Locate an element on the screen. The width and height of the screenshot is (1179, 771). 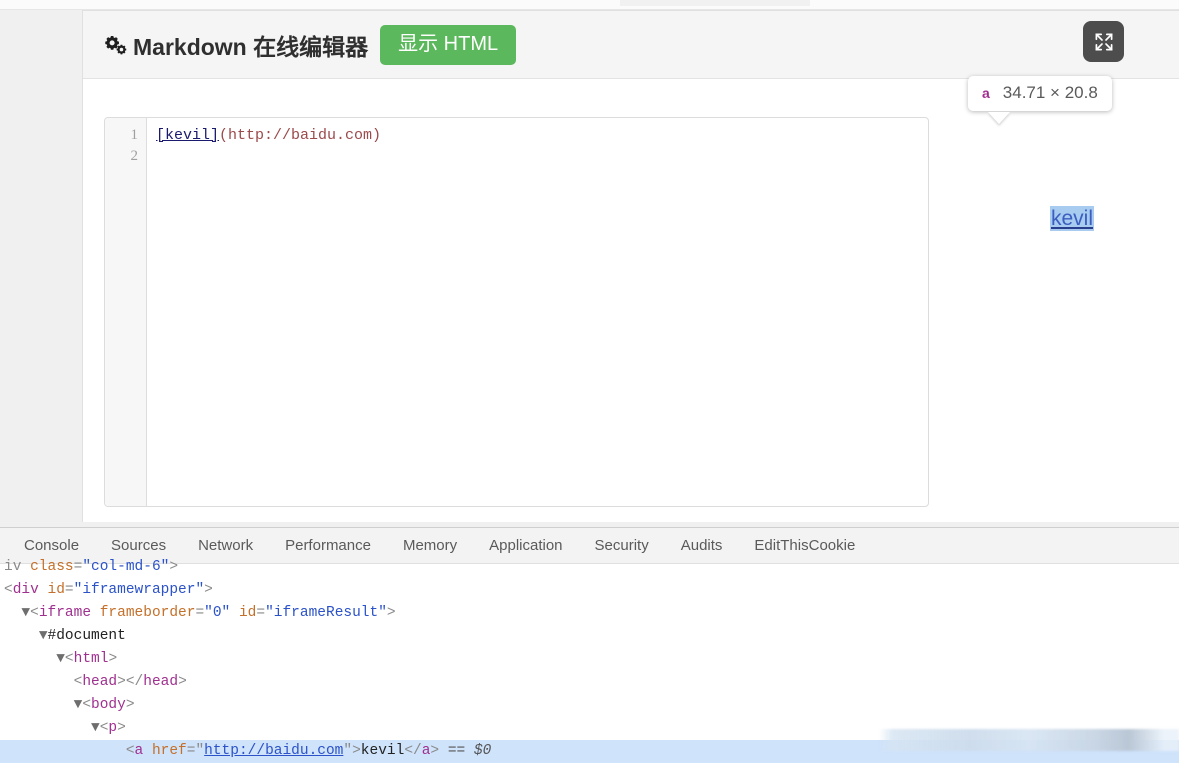
devtools-tab-security: Security is located at coordinates (622, 545).